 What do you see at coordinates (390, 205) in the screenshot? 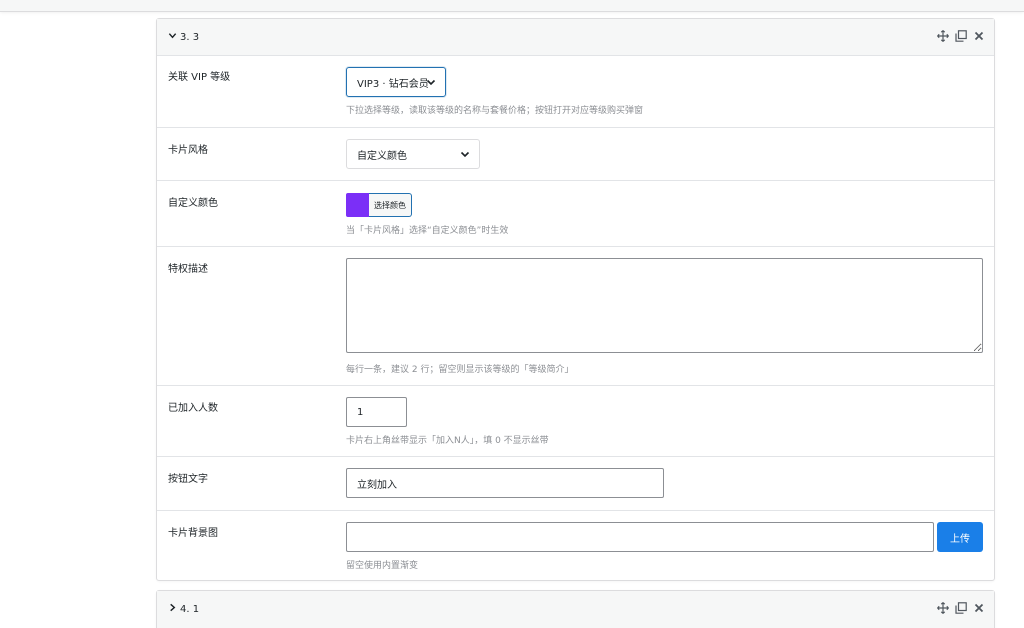
I see `select-color-button: 选择颜色` at bounding box center [390, 205].